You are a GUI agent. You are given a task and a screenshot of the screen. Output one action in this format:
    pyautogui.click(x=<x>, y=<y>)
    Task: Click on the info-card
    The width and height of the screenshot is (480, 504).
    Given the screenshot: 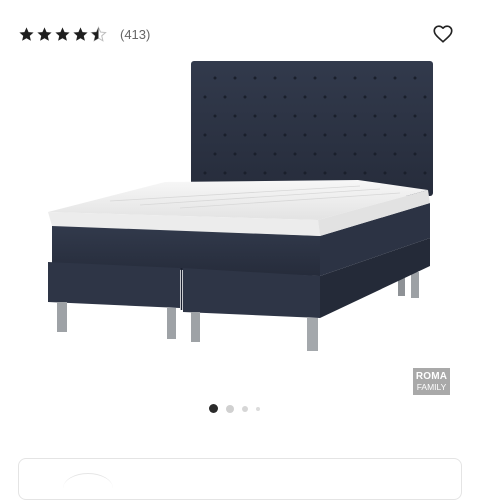 What is the action you would take?
    pyautogui.click(x=240, y=479)
    